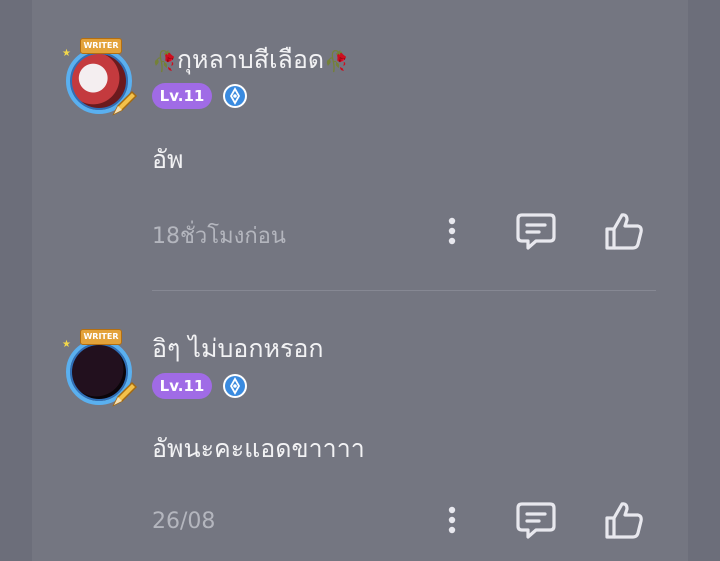 This screenshot has height=561, width=720. What do you see at coordinates (258, 448) in the screenshot?
I see `comment-text: อัพนะคะแอดขาาาา` at bounding box center [258, 448].